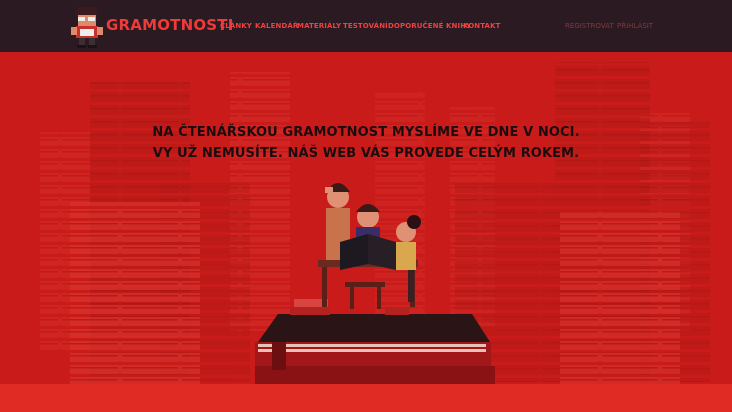  Describe the element at coordinates (236, 26) in the screenshot. I see `nav-item-clanky: ČLÁNKY` at that location.